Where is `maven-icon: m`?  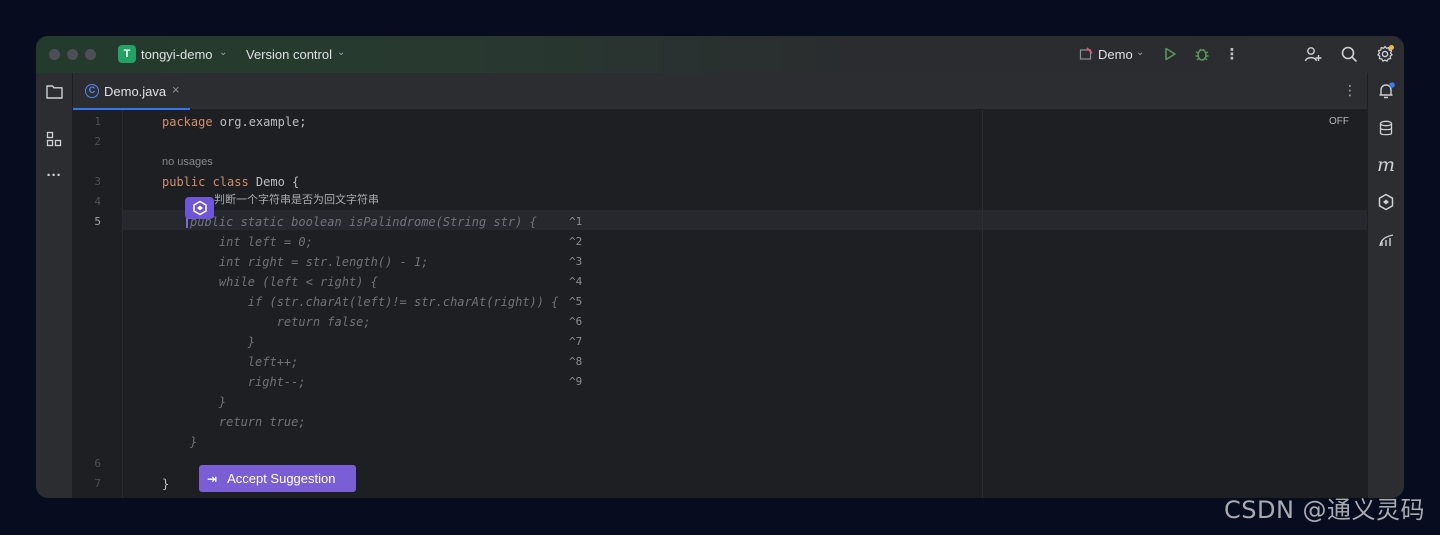
maven-icon: m is located at coordinates (1386, 165).